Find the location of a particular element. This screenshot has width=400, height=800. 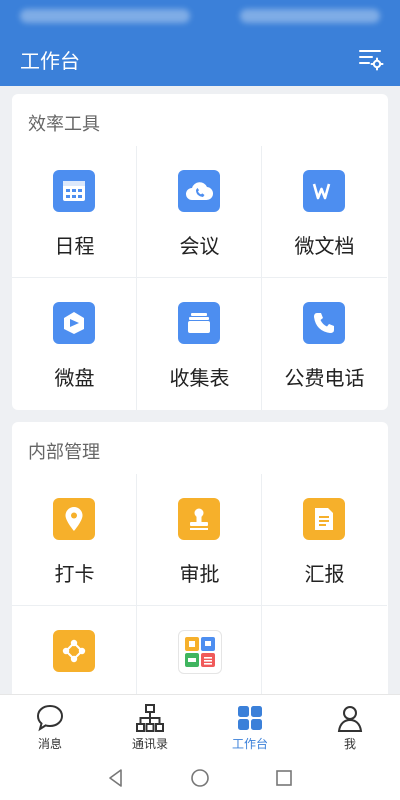

app-label: 打卡 is located at coordinates (74, 574).